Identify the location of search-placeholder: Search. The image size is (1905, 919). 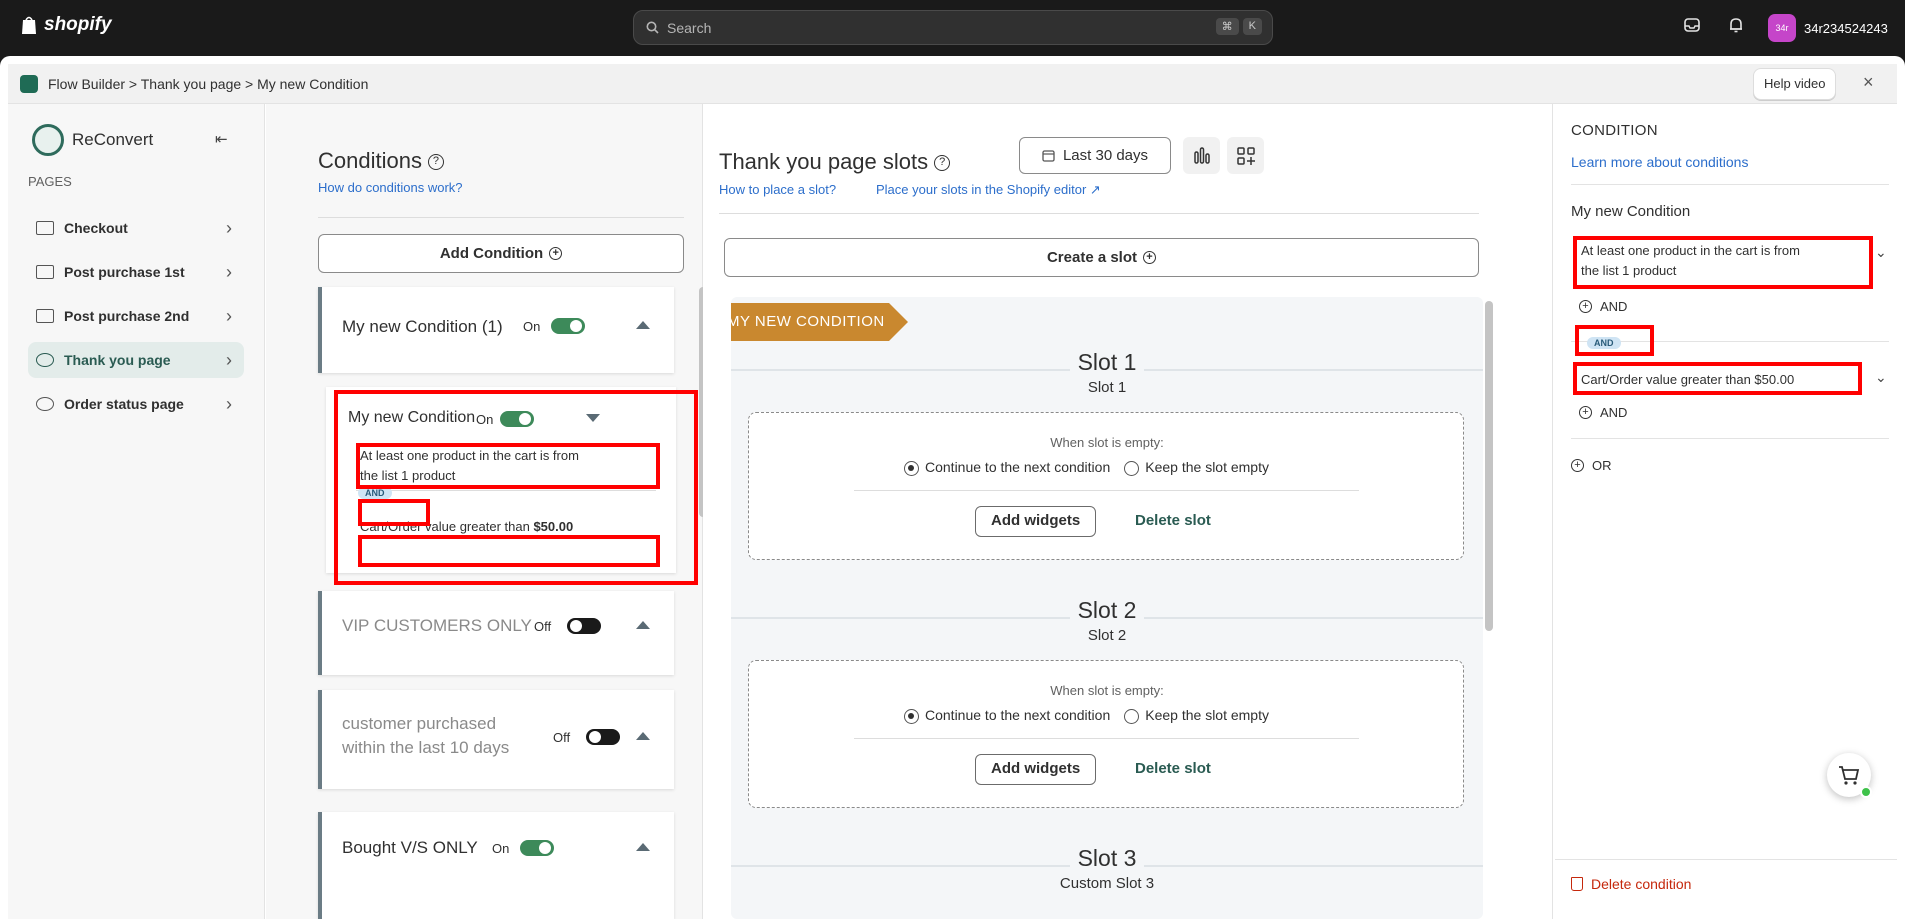
(689, 27).